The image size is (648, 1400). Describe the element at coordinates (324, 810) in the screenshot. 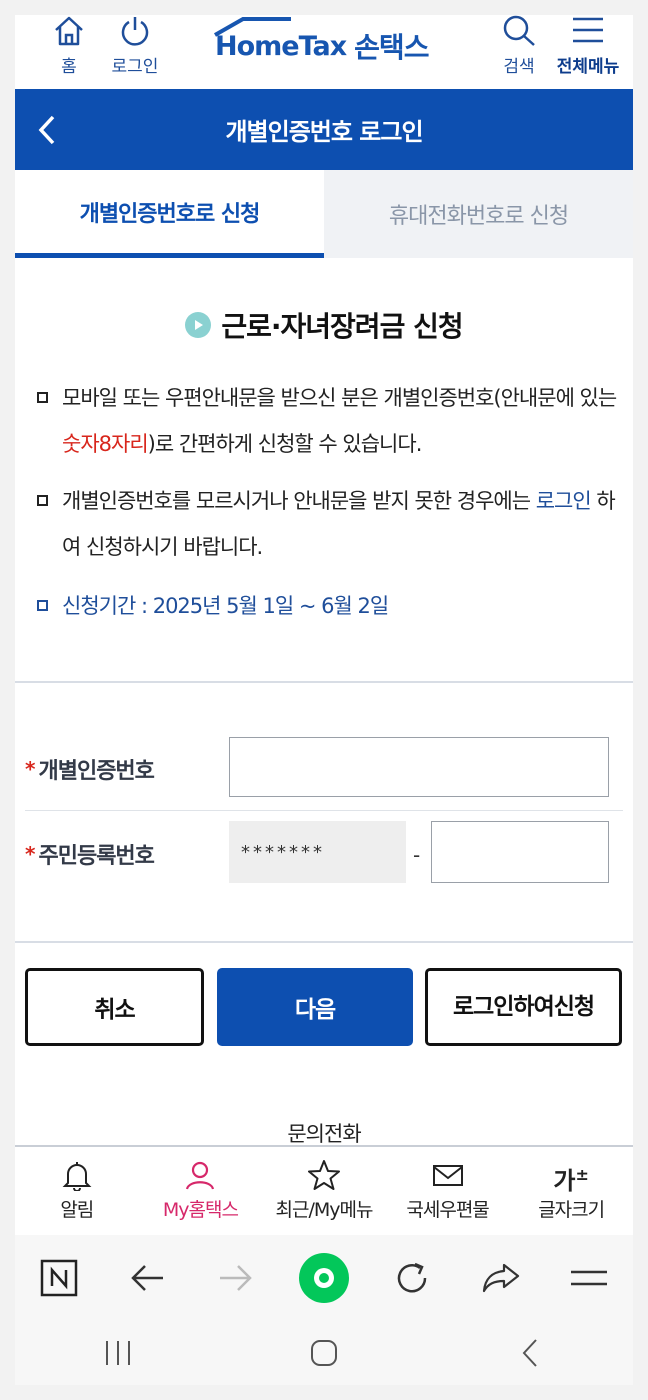

I see `row-divider` at that location.